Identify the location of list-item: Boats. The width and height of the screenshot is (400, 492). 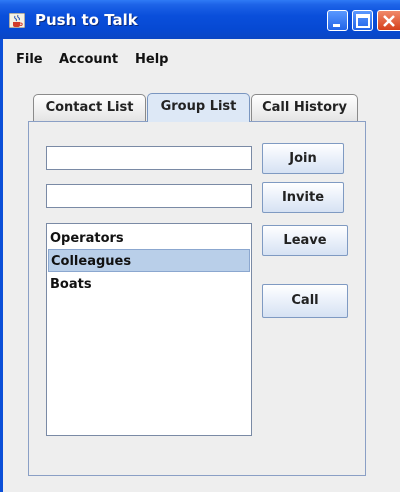
(149, 284).